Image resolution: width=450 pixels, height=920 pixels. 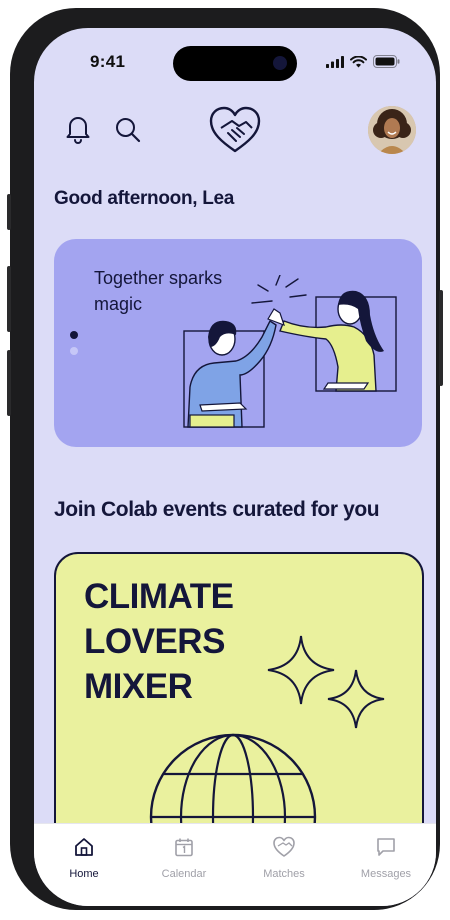 What do you see at coordinates (74, 351) in the screenshot?
I see `carousel-dot` at bounding box center [74, 351].